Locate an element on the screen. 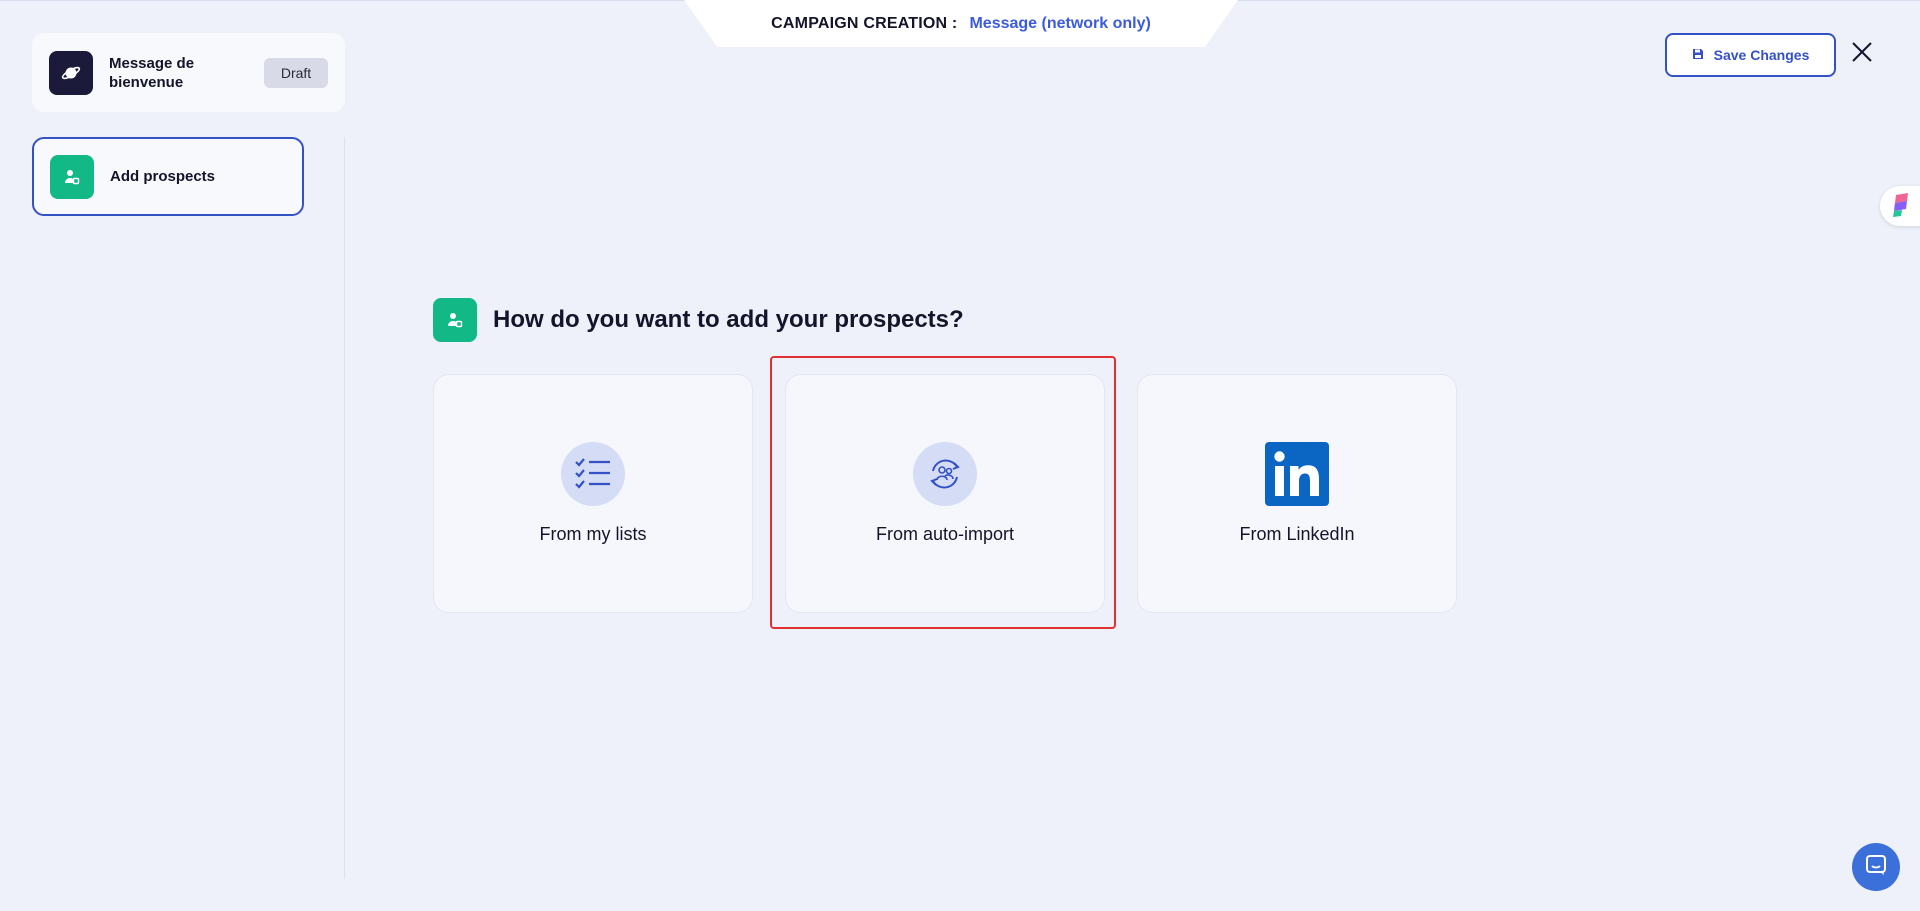  extension-side-tab is located at coordinates (1900, 206).